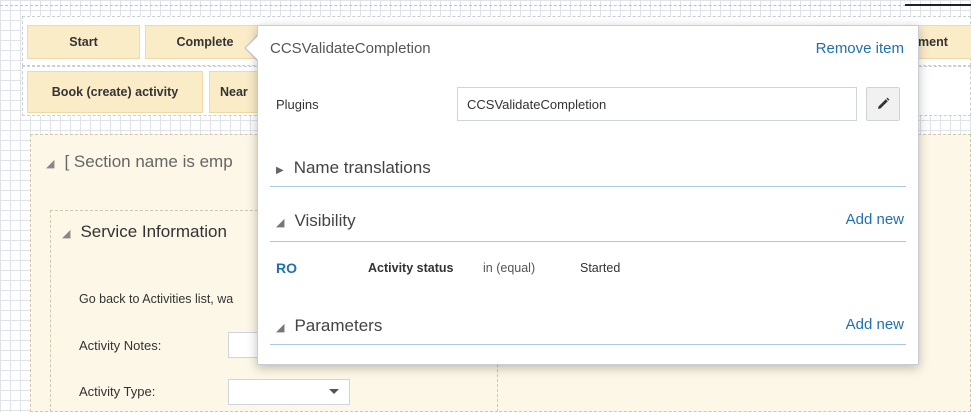  What do you see at coordinates (875, 324) in the screenshot?
I see `parameters-add-new-link: Add new` at bounding box center [875, 324].